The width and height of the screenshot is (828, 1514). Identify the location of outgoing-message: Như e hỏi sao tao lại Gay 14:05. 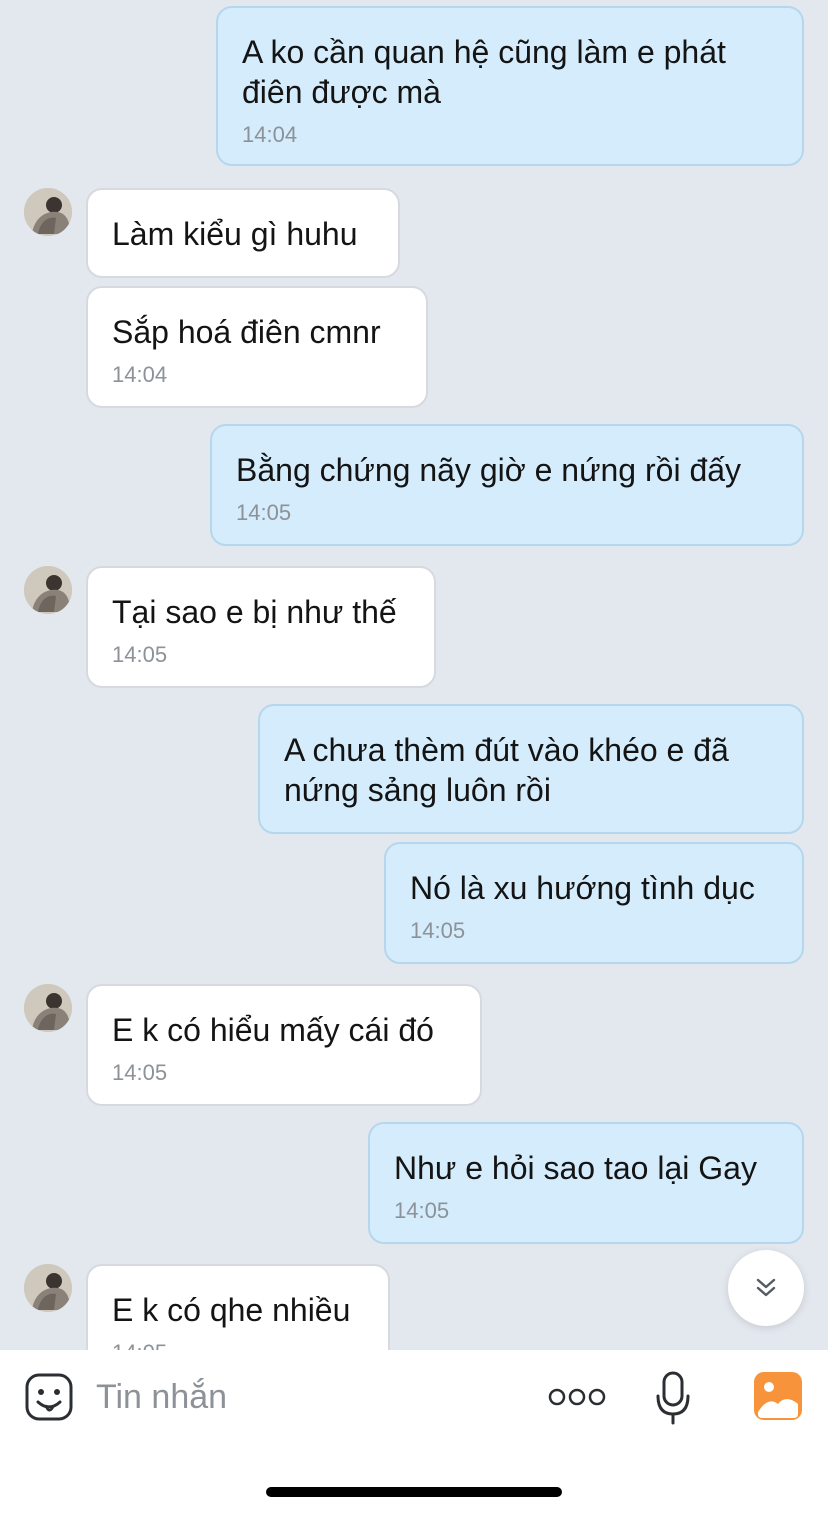
(586, 1183).